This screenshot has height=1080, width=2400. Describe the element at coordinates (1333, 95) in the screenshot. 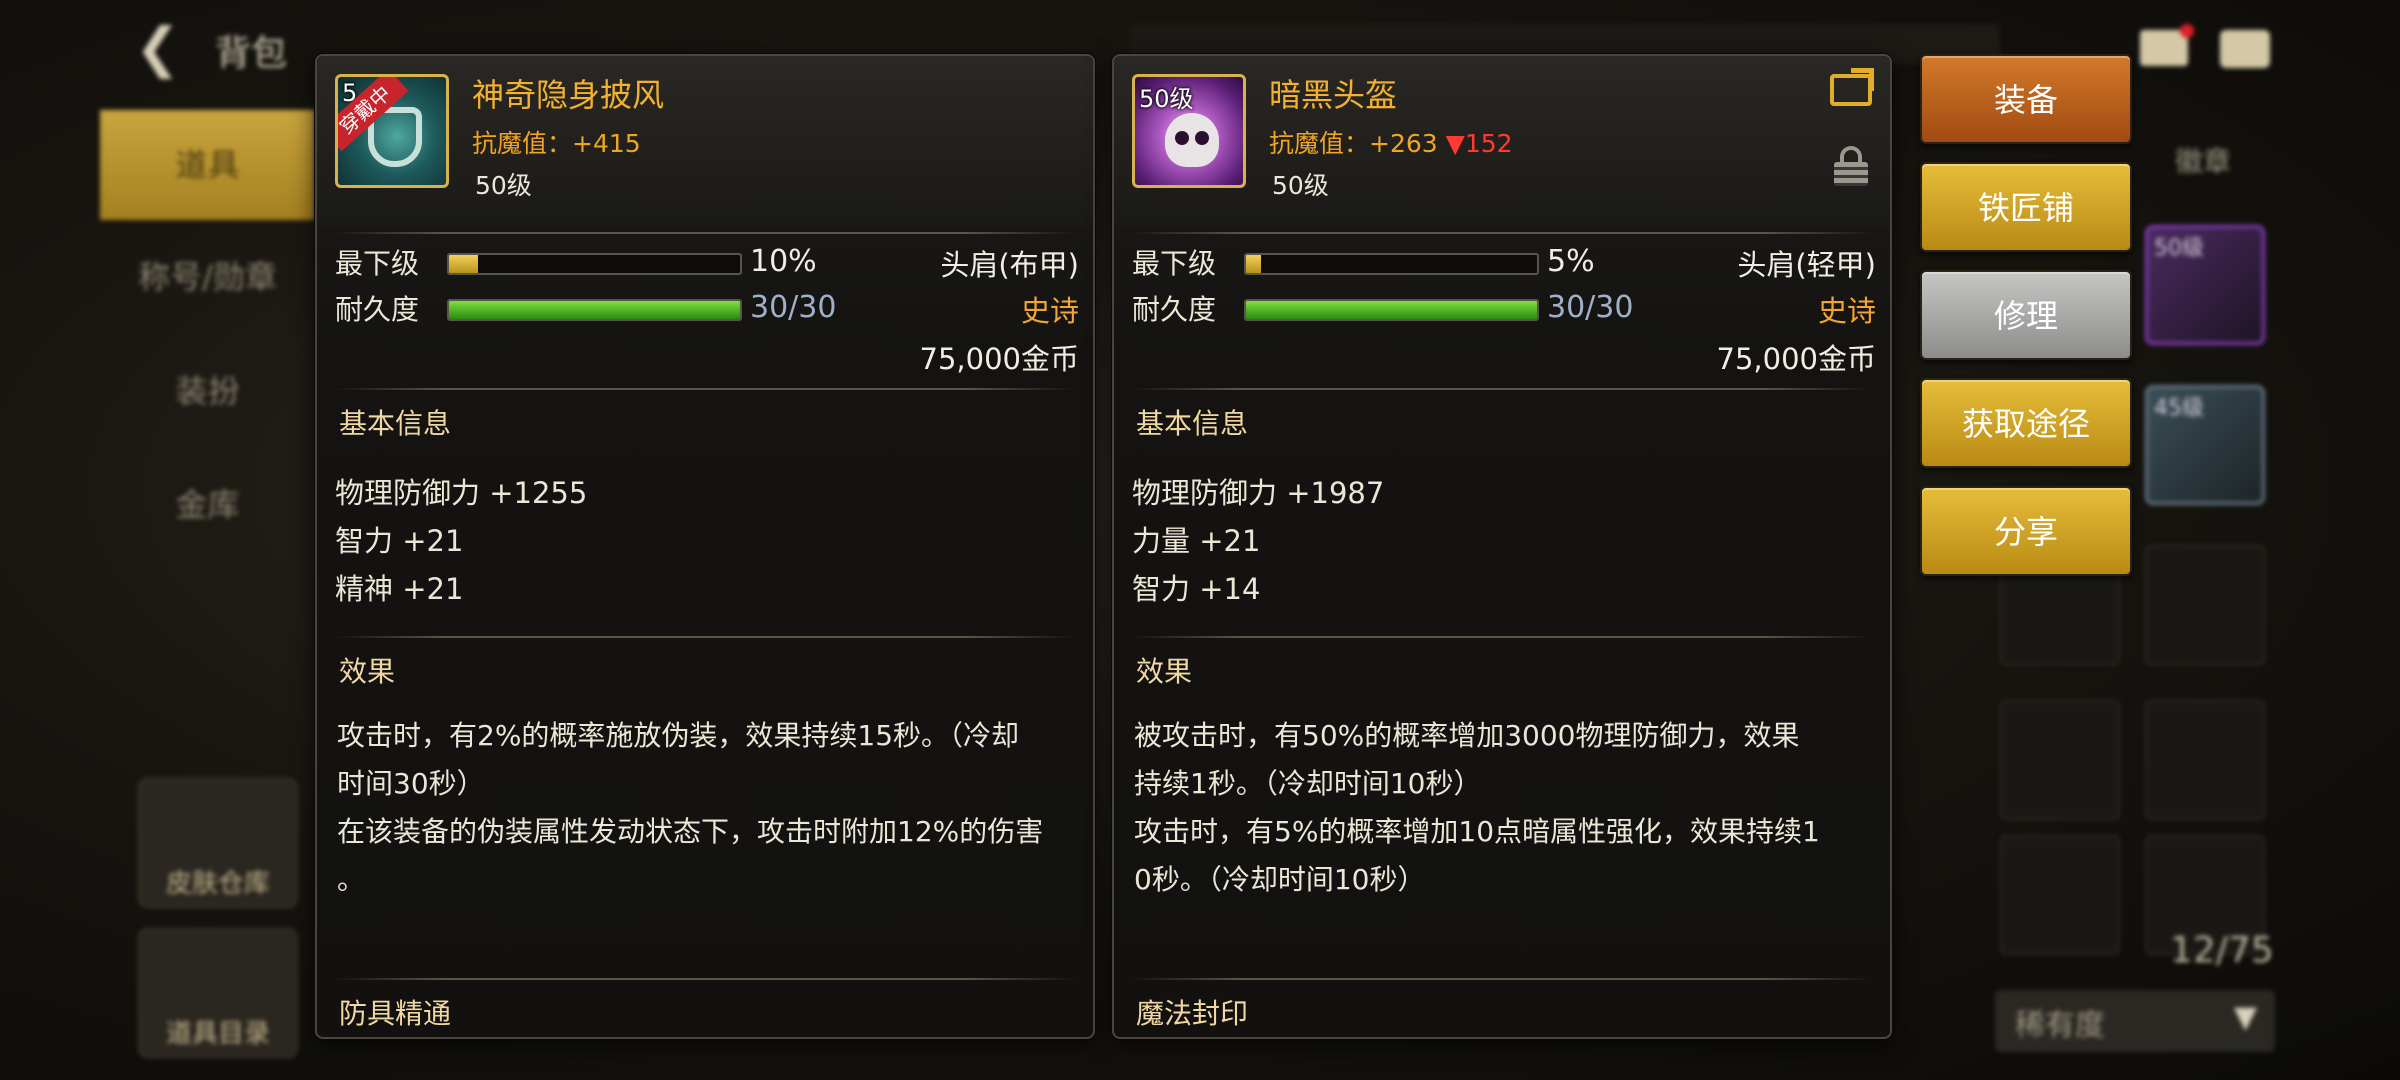

I see `item-name: 暗黑头盔` at that location.